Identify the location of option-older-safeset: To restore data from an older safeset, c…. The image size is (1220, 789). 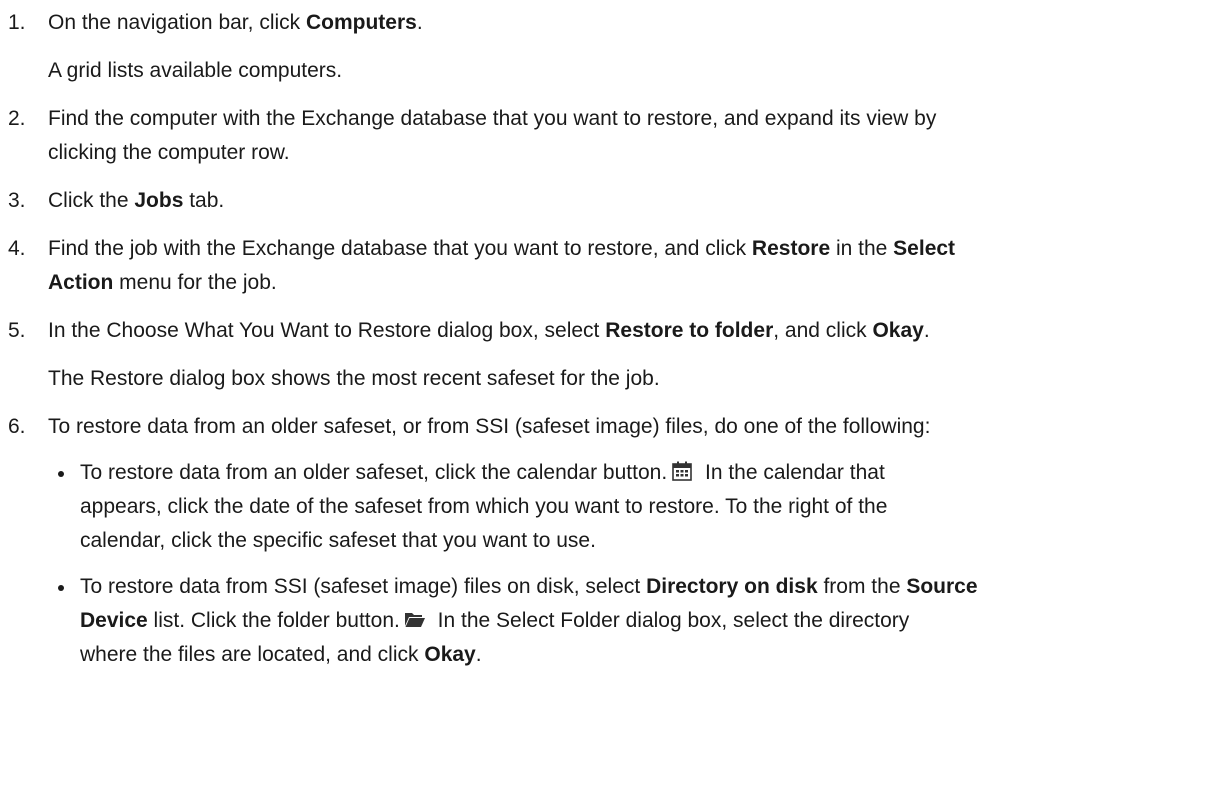
(634, 507).